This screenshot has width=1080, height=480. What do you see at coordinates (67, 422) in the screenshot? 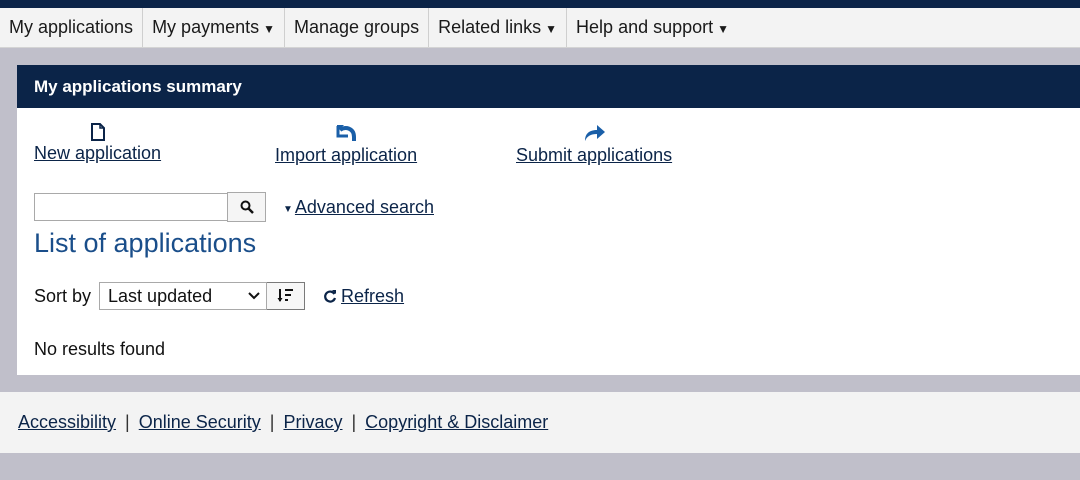
I see `footer-link-accessibility: Accessibility` at bounding box center [67, 422].